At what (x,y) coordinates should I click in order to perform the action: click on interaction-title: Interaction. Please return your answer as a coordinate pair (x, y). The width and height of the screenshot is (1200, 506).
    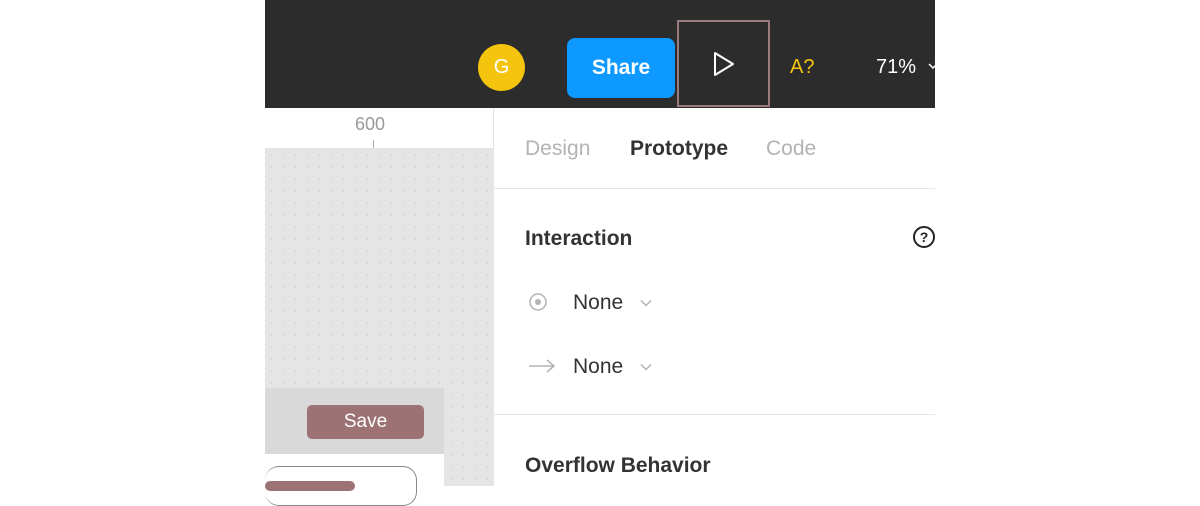
    Looking at the image, I should click on (579, 238).